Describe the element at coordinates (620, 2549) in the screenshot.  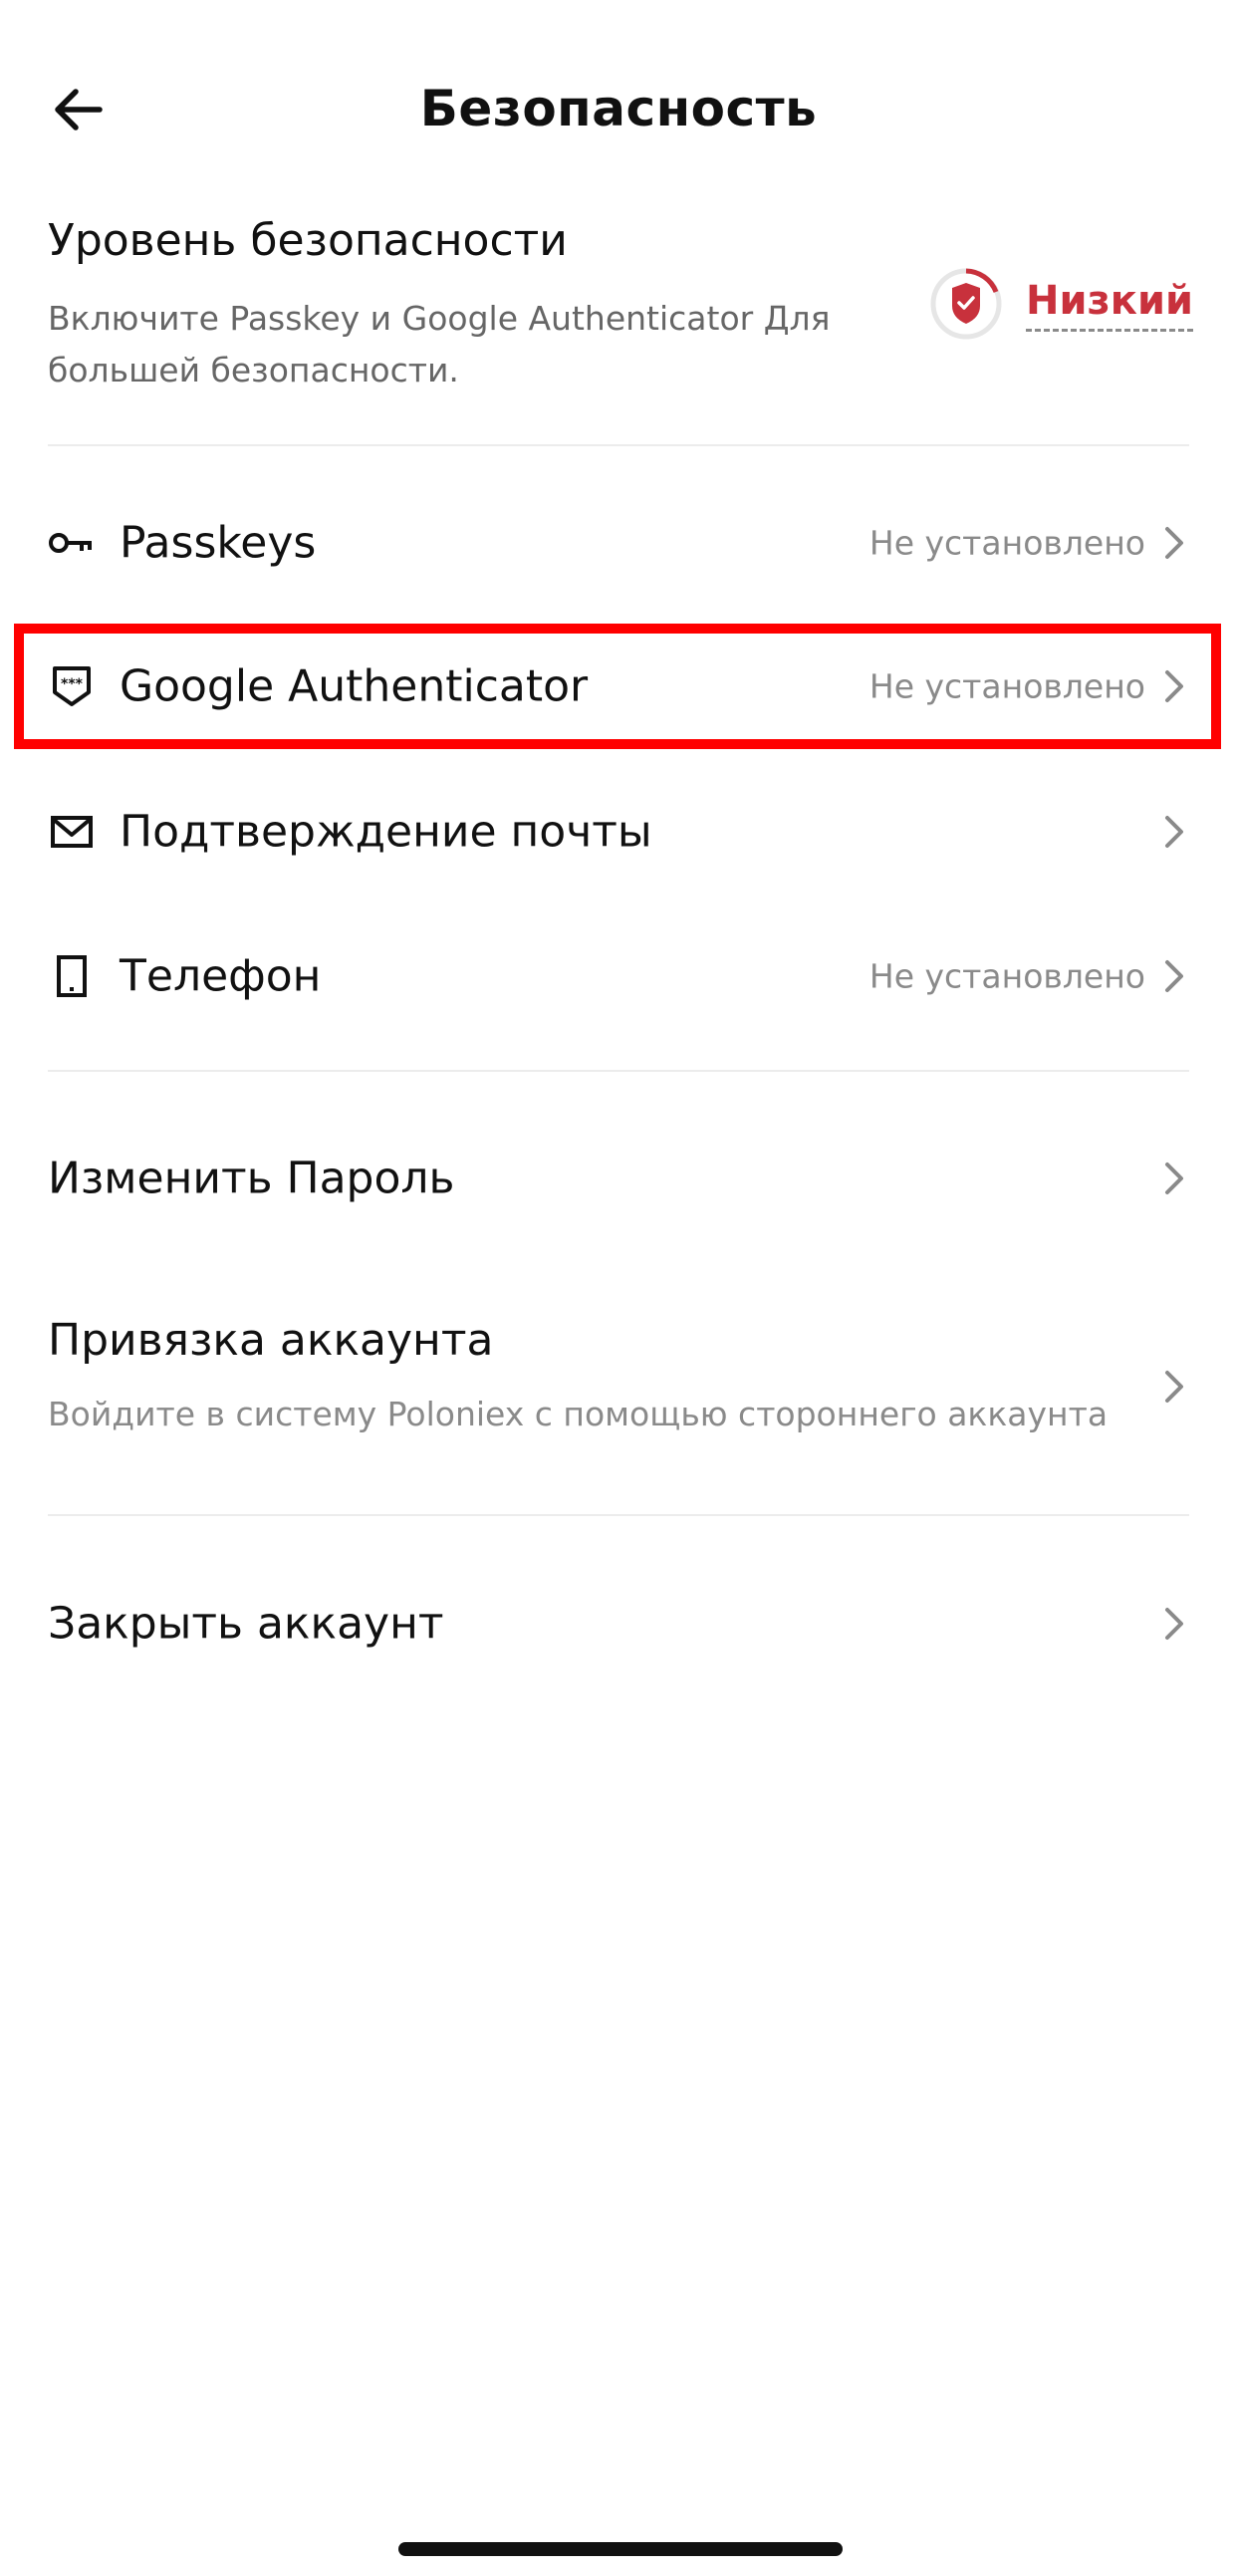
I see `home-indicator` at that location.